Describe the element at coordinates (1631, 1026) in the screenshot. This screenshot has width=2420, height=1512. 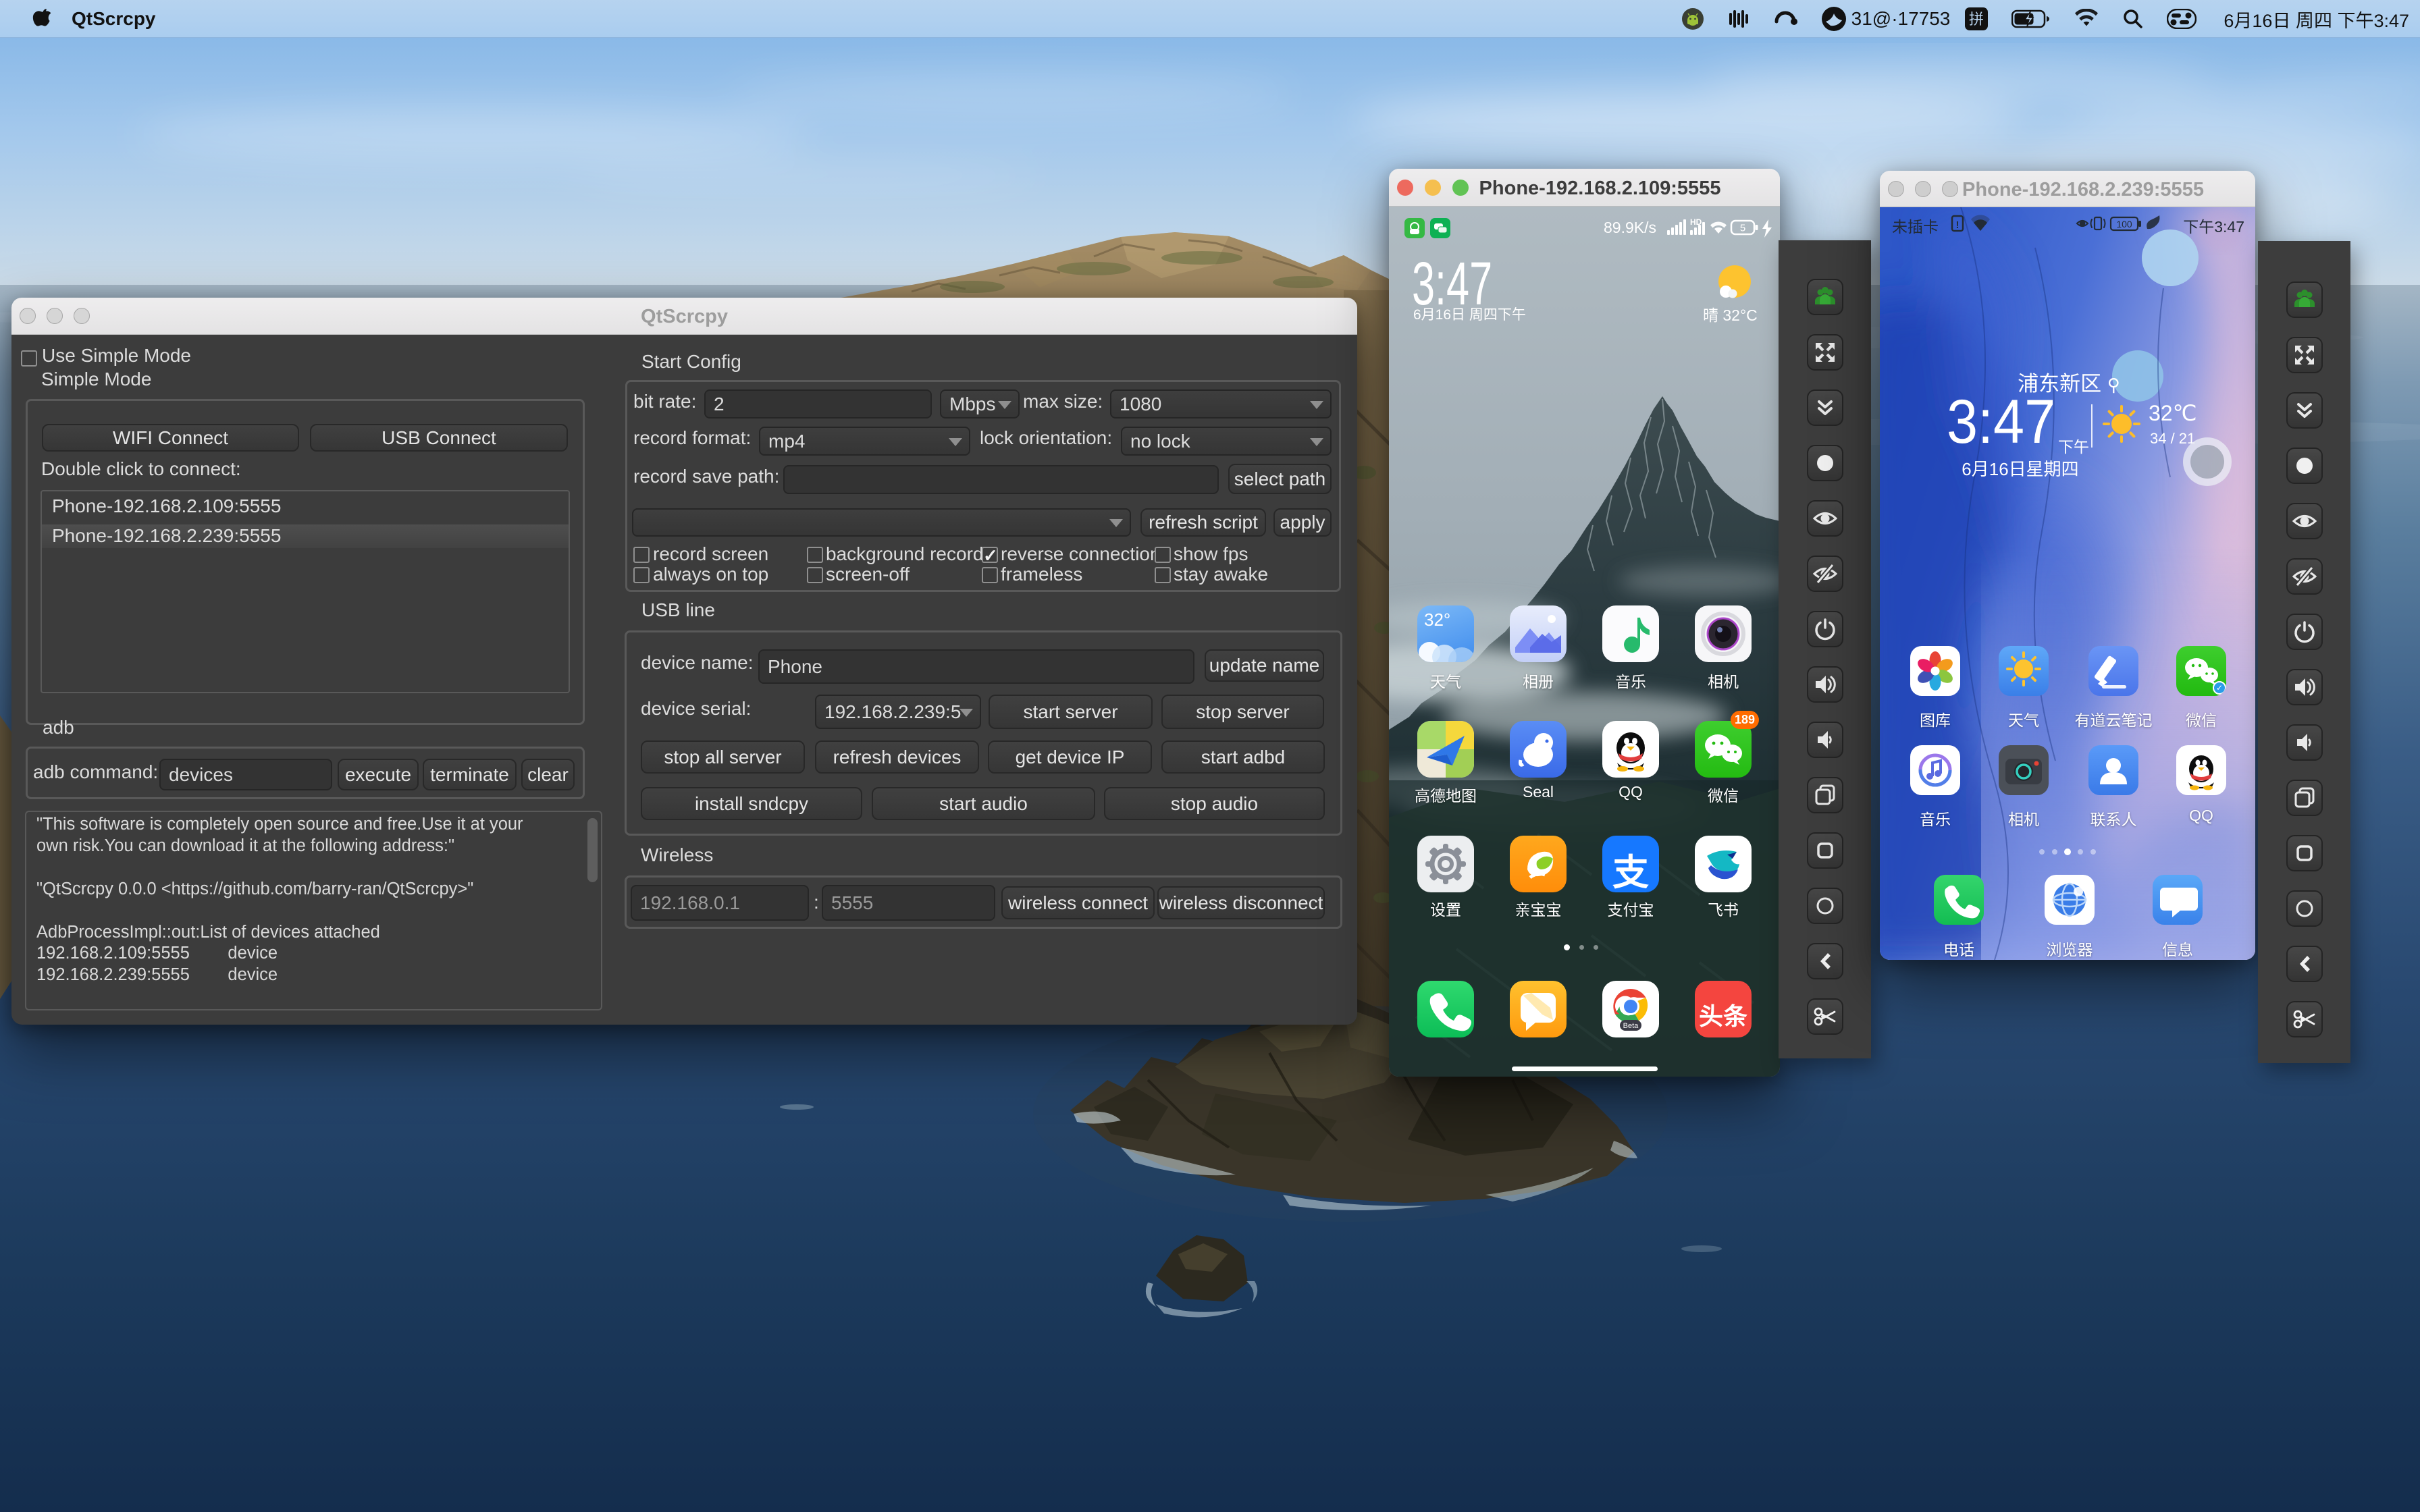
I see `svg-text: Beta` at that location.